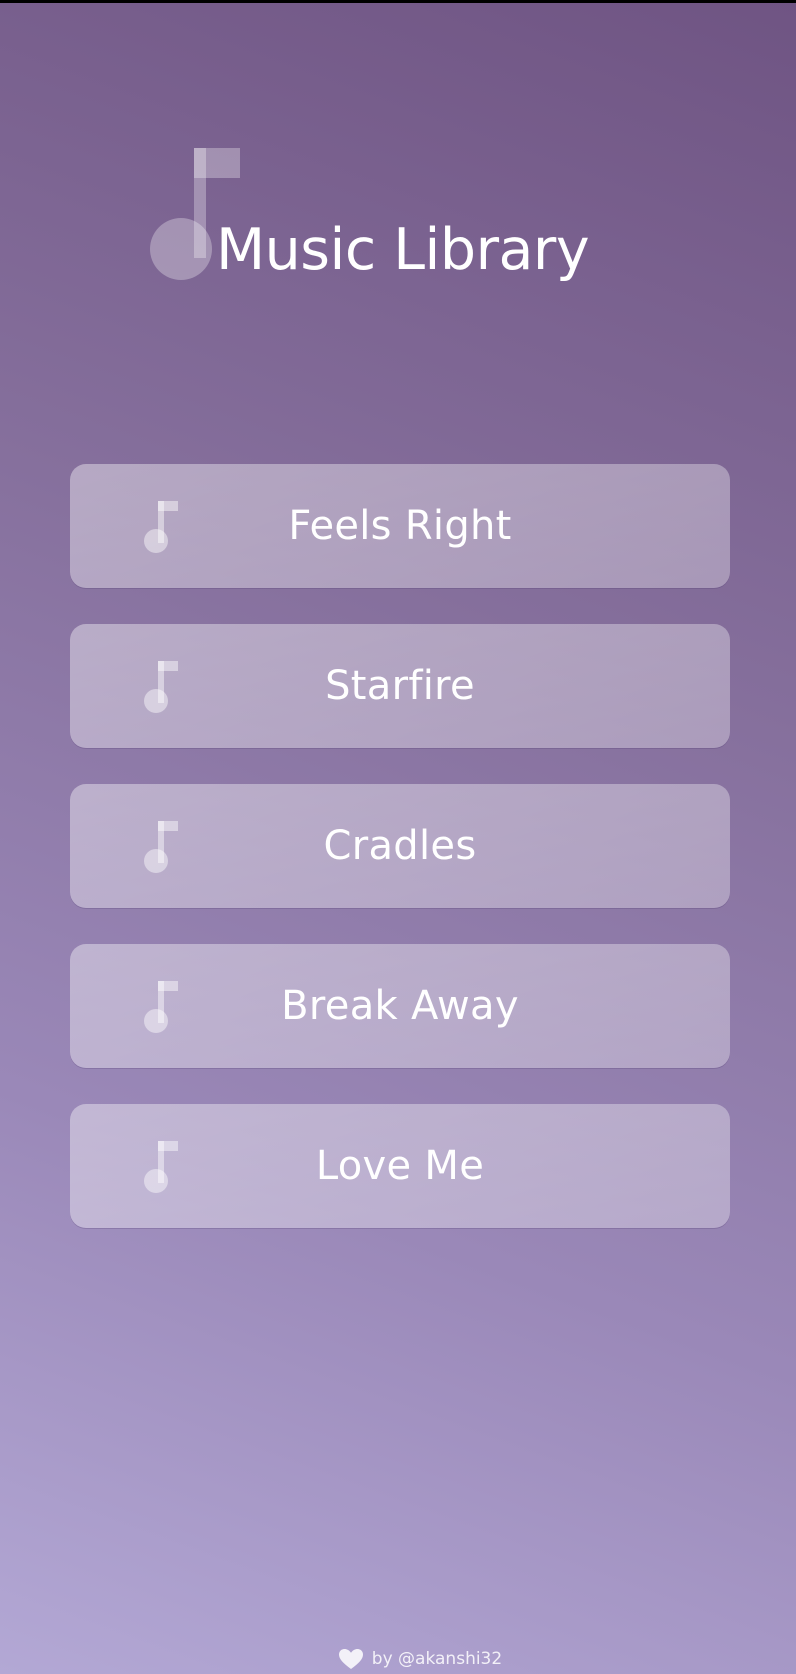 The image size is (796, 1674). I want to click on song-item-cradles: Cradles, so click(400, 846).